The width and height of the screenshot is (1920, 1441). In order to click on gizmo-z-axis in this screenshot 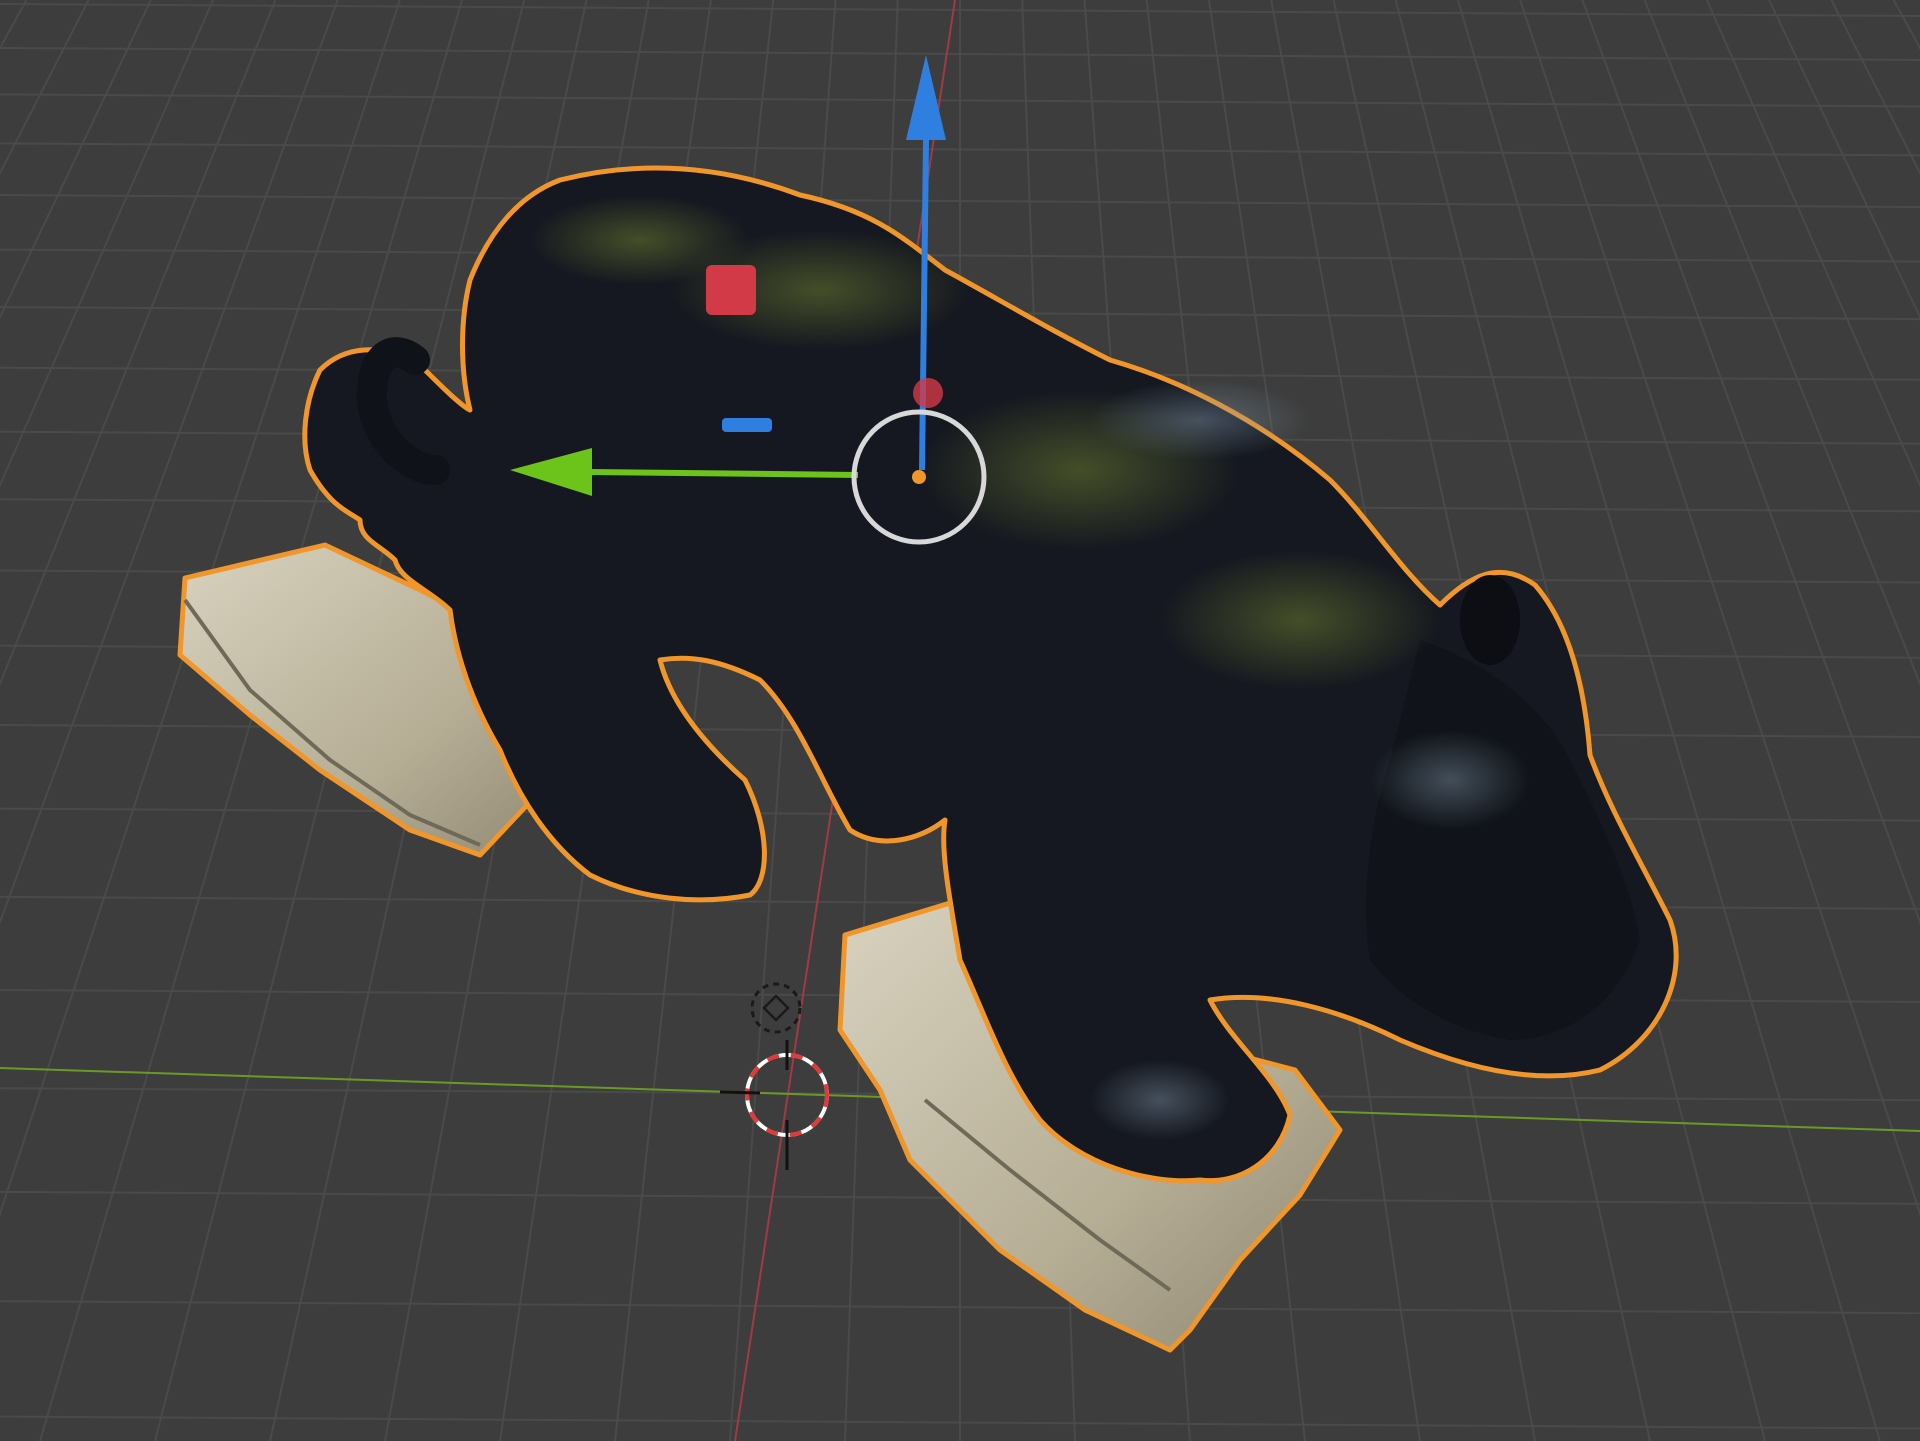, I will do `click(924, 305)`.